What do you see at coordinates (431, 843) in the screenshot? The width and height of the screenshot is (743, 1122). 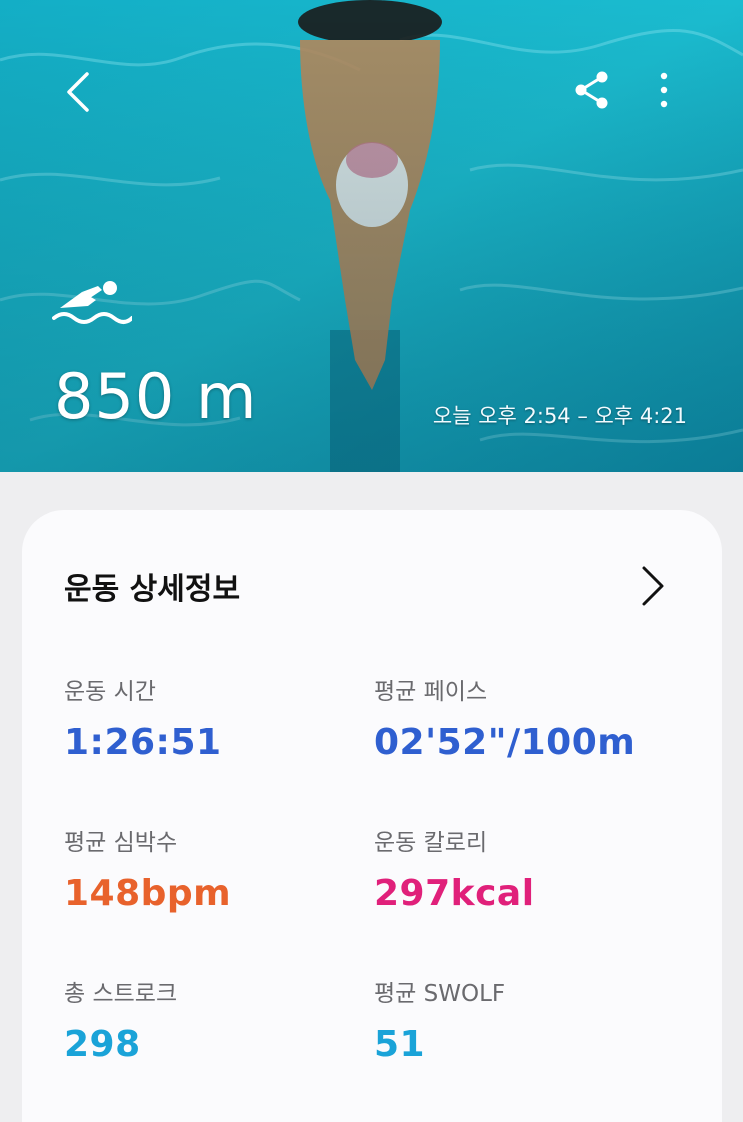 I see `stat-label: 운동 칼로리` at bounding box center [431, 843].